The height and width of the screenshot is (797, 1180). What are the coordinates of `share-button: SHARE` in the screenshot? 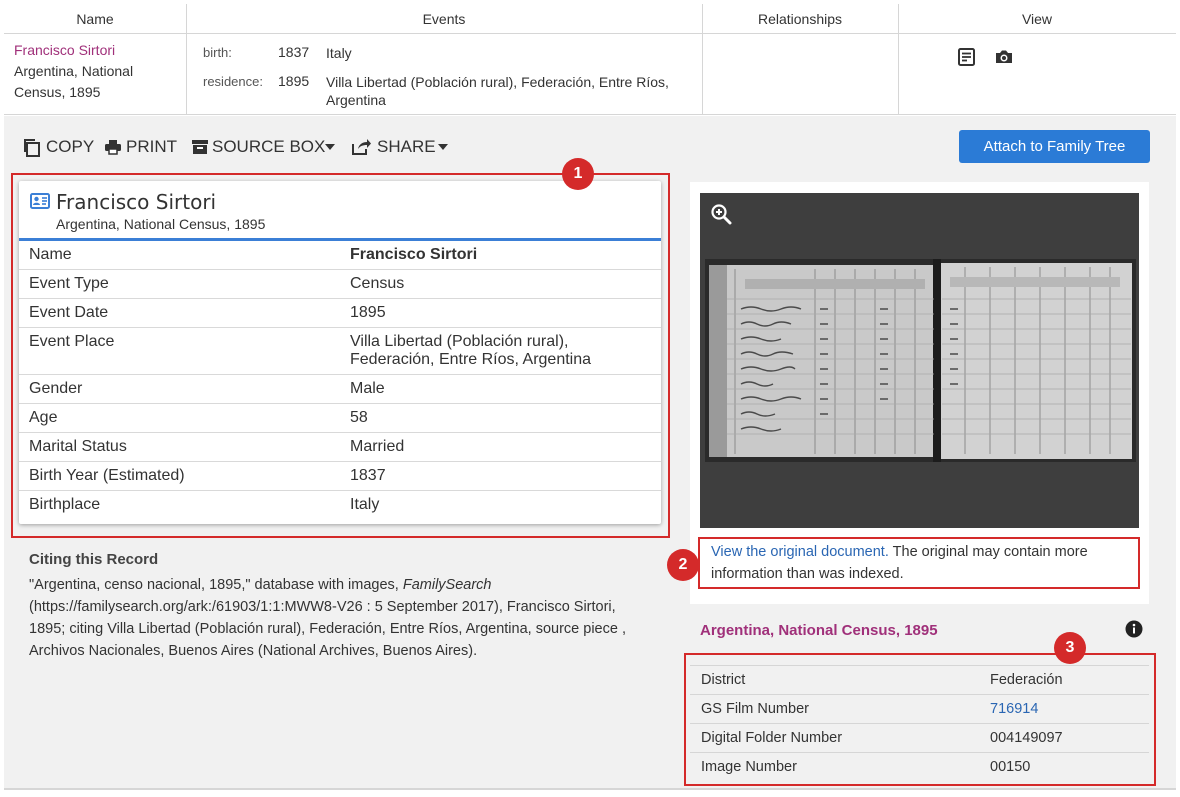 It's located at (401, 147).